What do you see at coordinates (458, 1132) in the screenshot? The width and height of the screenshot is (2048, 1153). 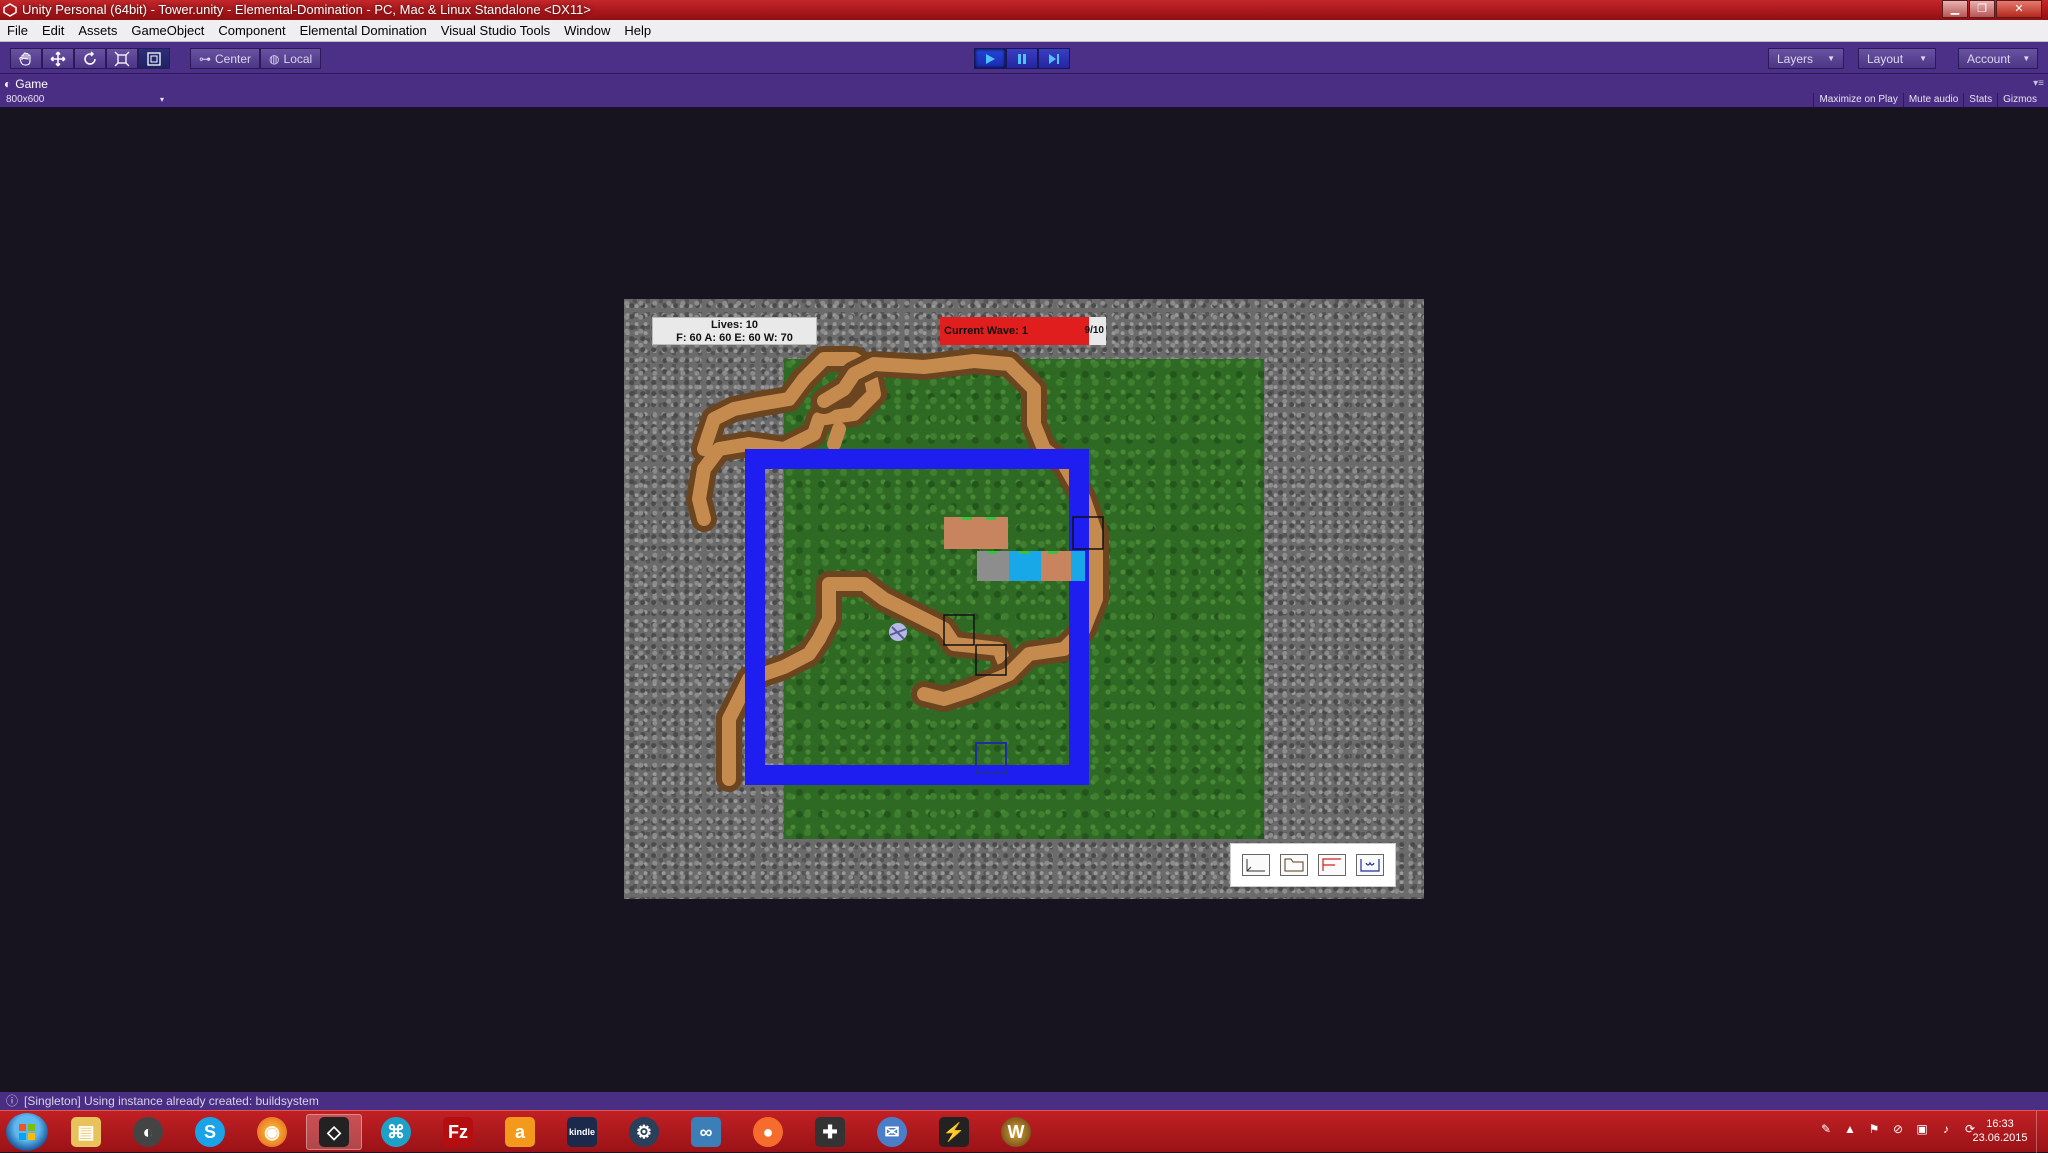 I see `taskbar-filezilla: Fz` at bounding box center [458, 1132].